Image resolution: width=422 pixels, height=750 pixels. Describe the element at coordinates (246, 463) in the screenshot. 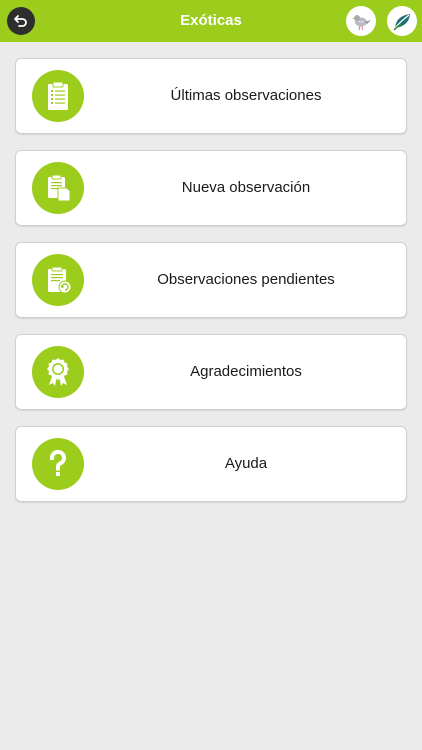

I see `menu-item-label: Ayuda` at that location.